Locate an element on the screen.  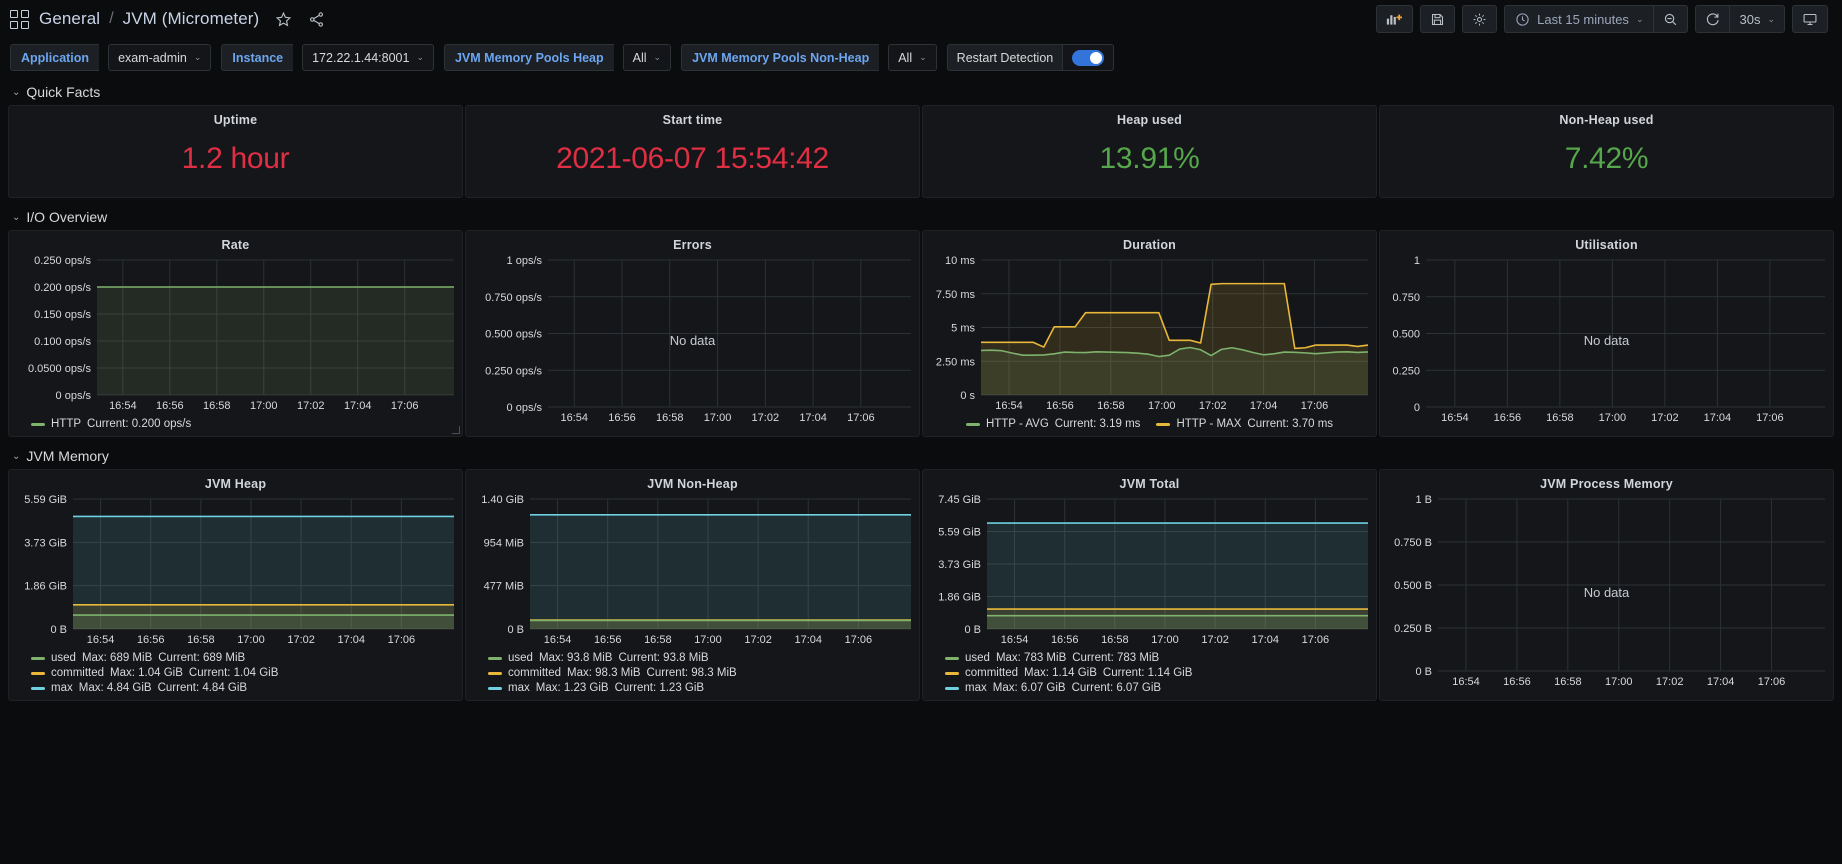
stat-panel-heap-used: Heap used 13.91% is located at coordinates (1149, 151).